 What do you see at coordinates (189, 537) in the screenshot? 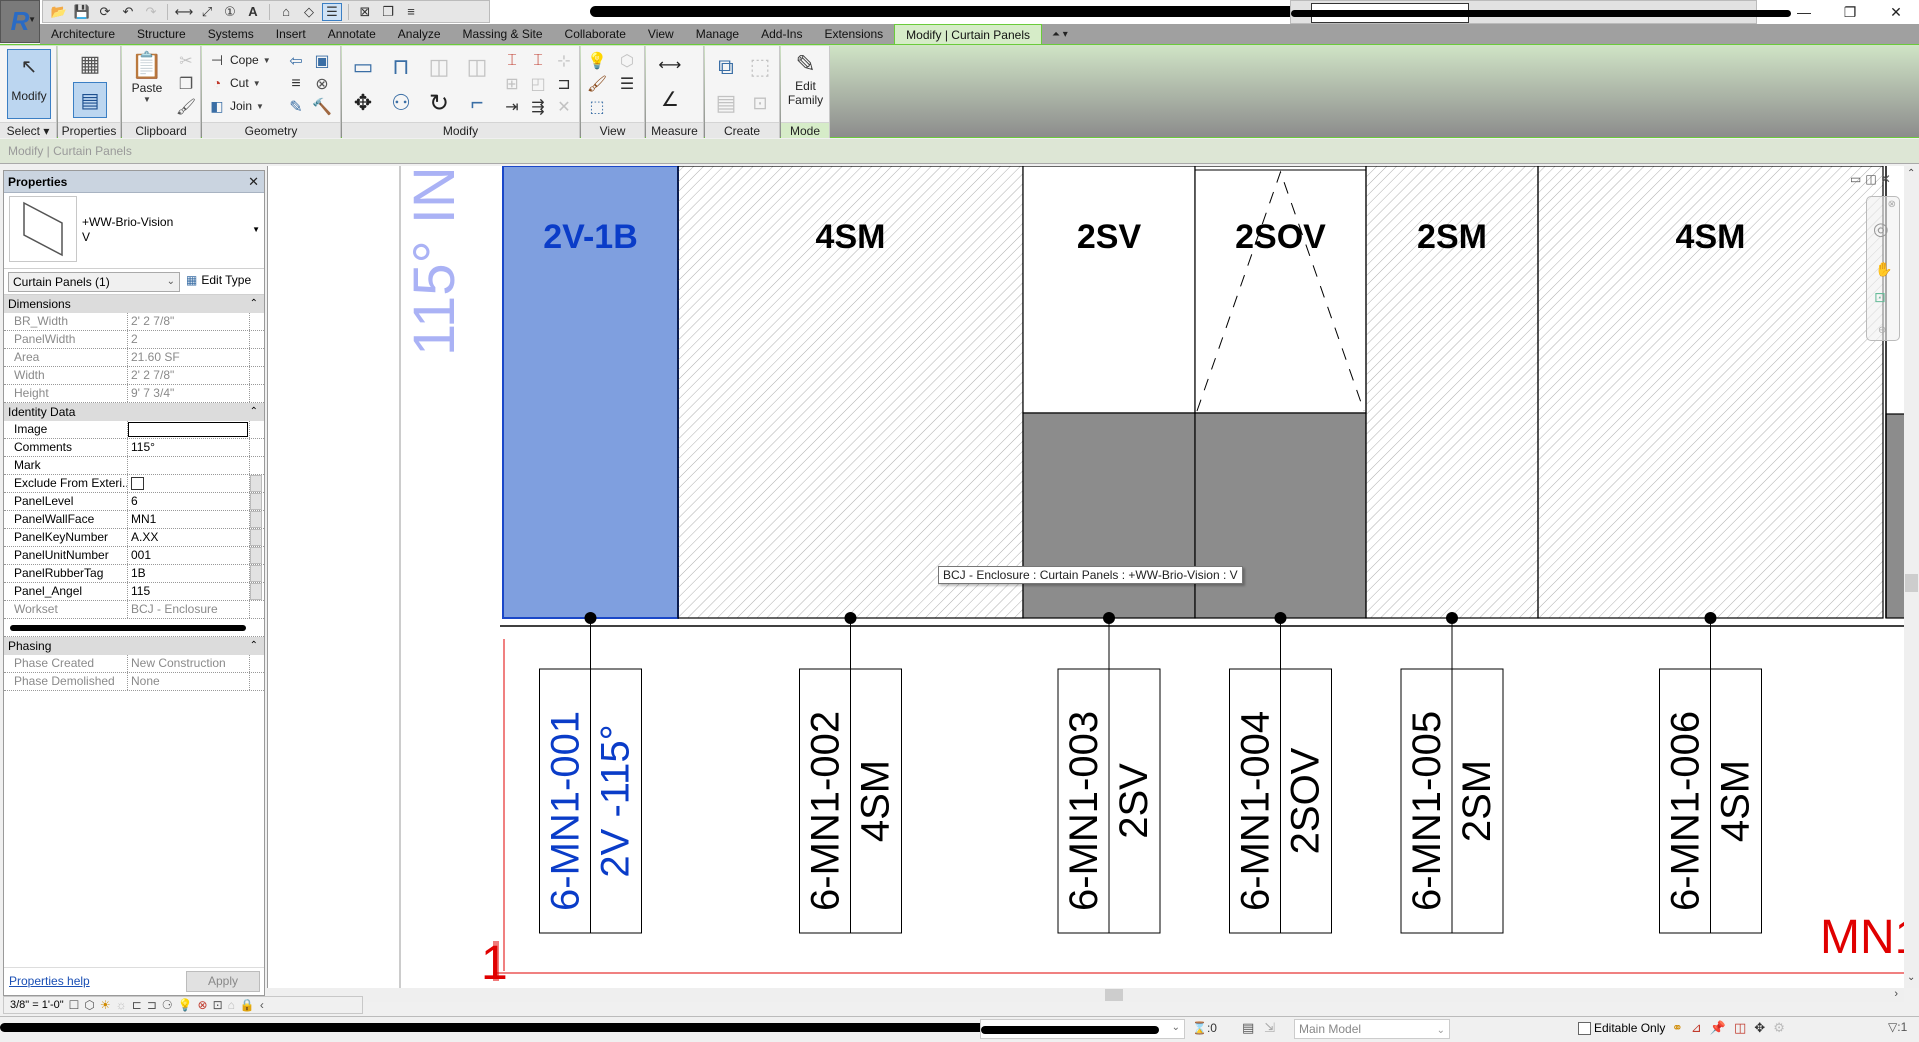
I see `property-value: A.XX` at bounding box center [189, 537].